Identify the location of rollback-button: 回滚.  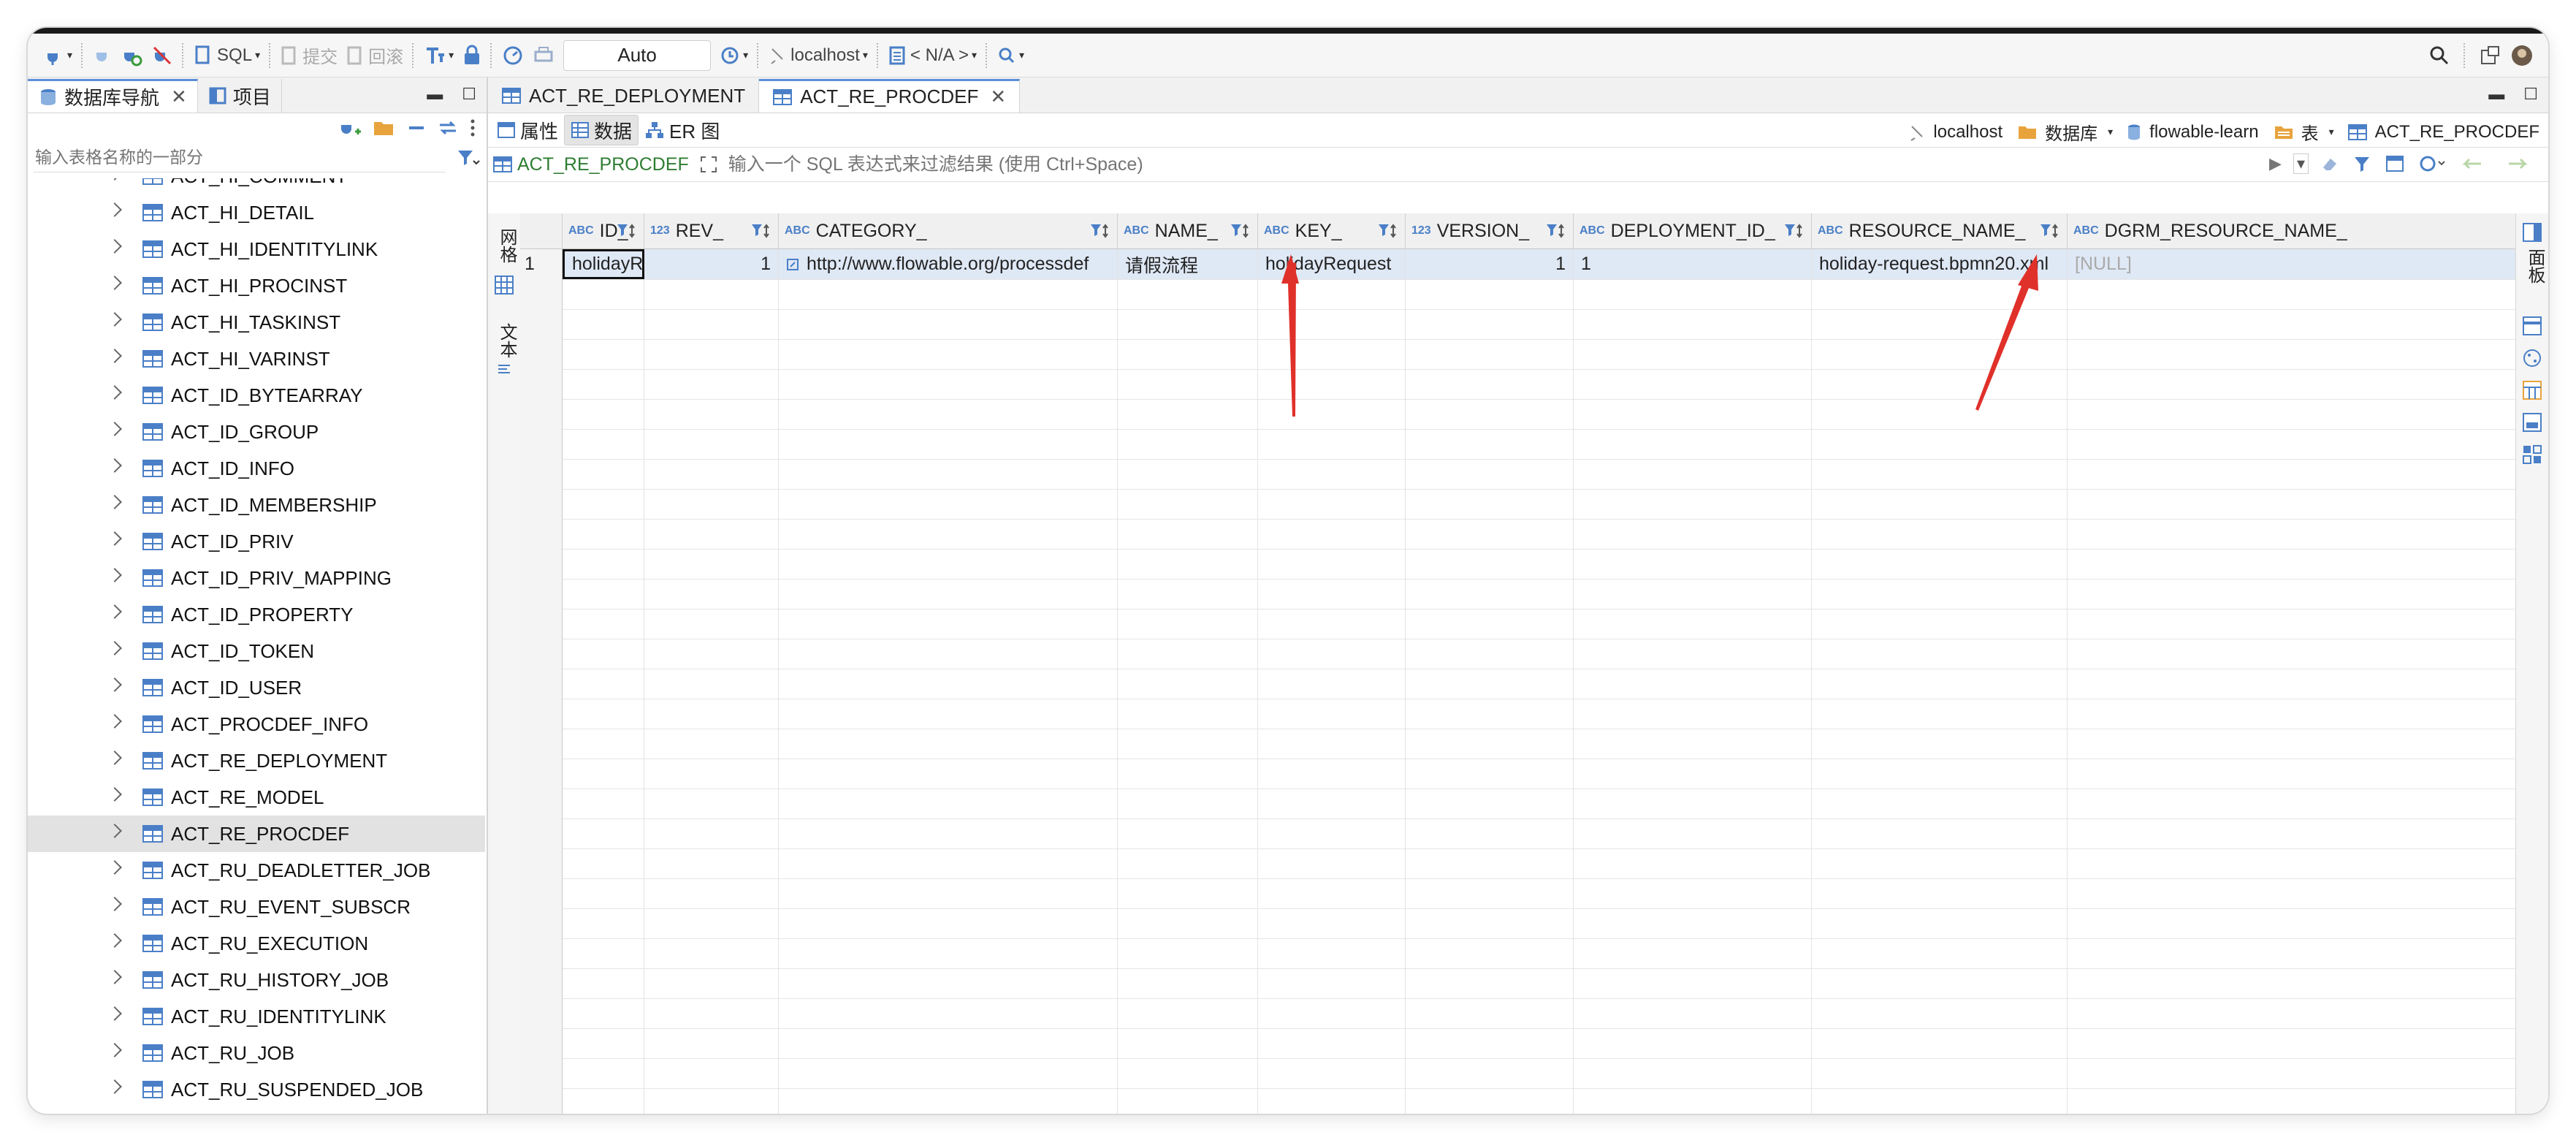
(375, 55).